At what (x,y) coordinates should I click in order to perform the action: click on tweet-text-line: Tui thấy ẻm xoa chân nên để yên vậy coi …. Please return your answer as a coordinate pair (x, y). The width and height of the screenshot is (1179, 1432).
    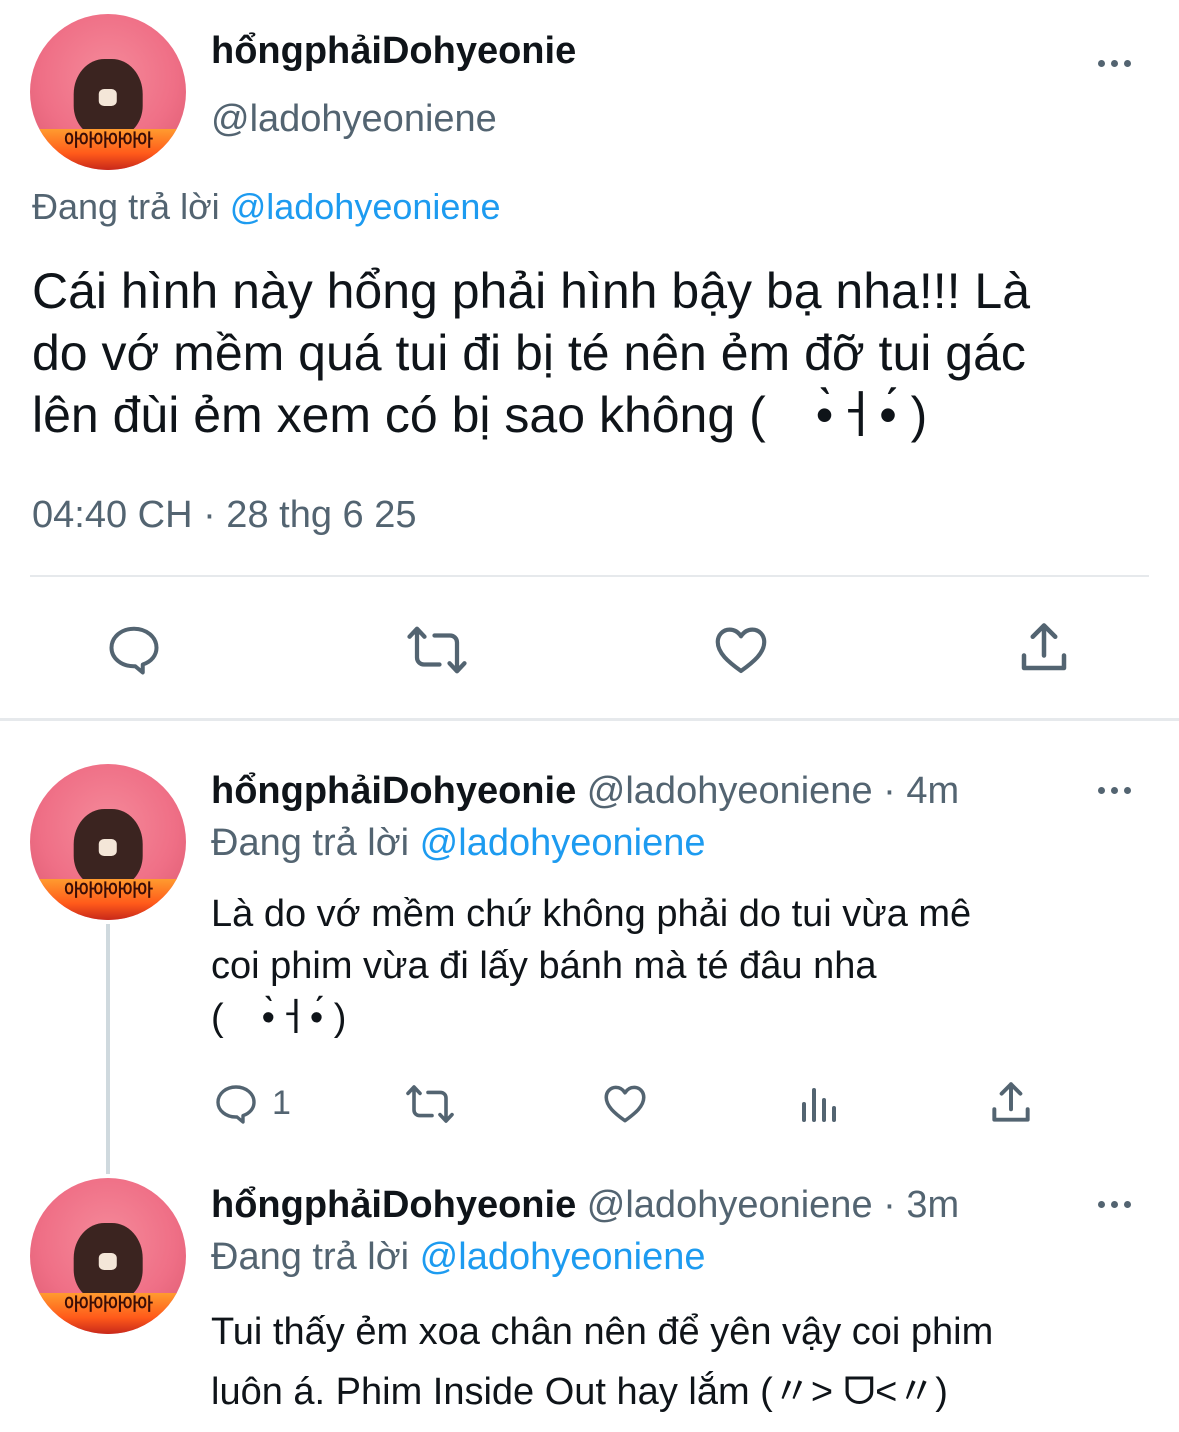
    Looking at the image, I should click on (602, 1332).